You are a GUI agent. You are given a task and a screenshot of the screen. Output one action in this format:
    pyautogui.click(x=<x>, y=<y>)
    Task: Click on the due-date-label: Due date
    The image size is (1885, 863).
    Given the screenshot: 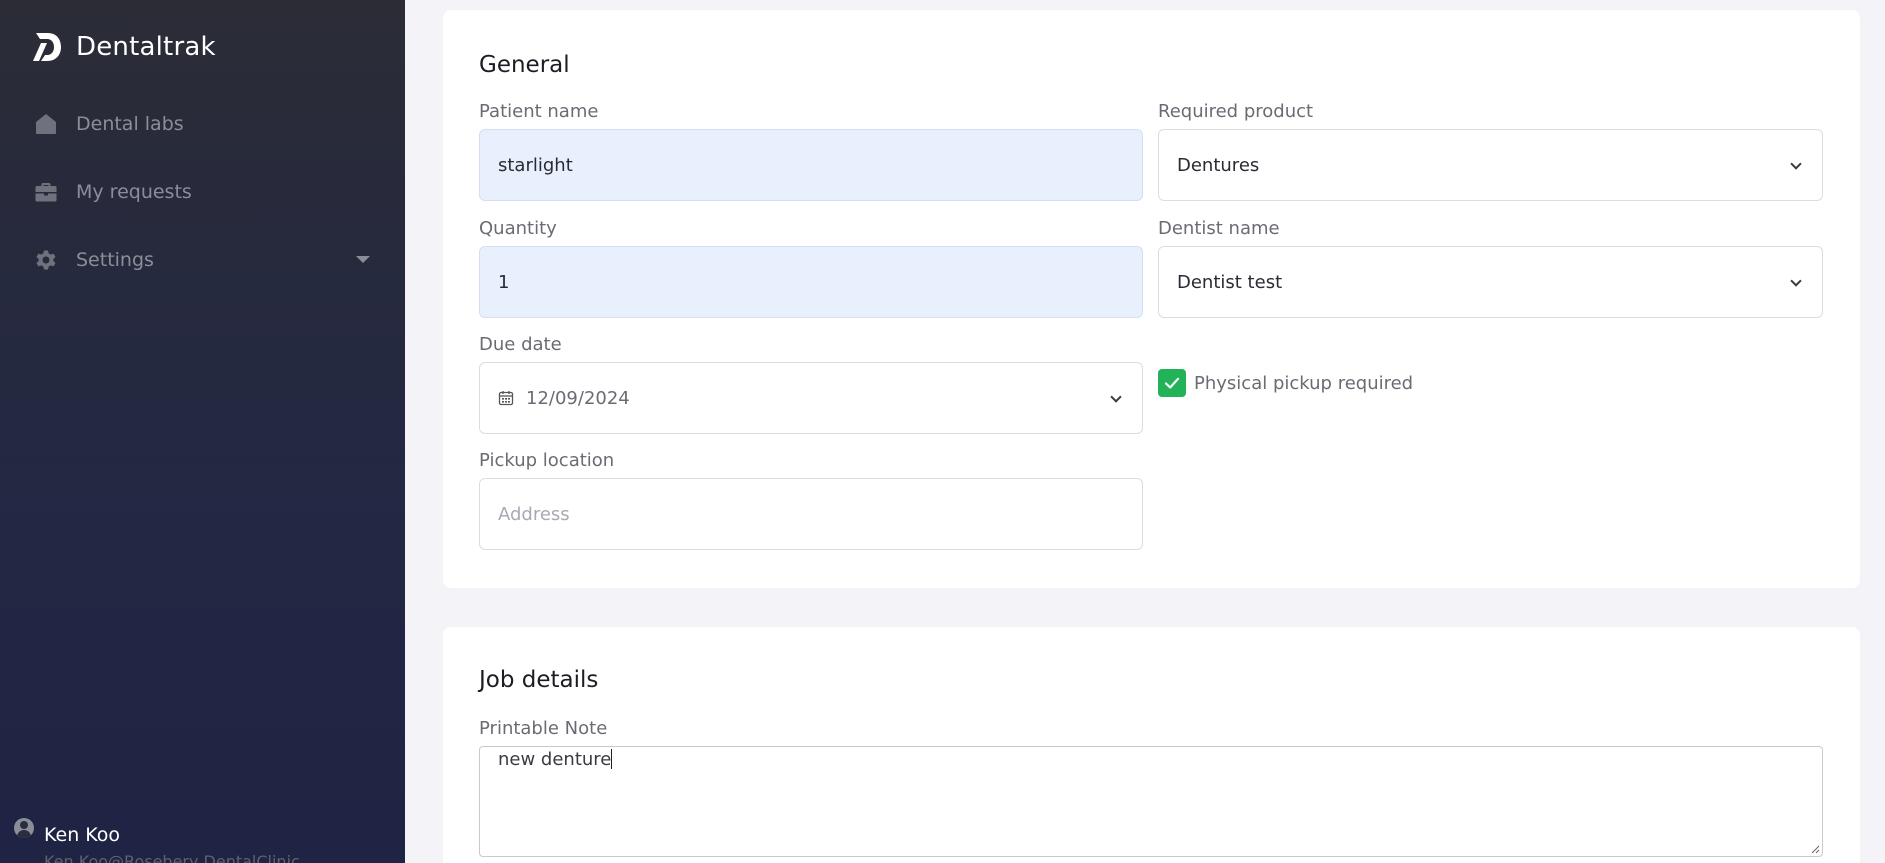 What is the action you would take?
    pyautogui.click(x=520, y=344)
    